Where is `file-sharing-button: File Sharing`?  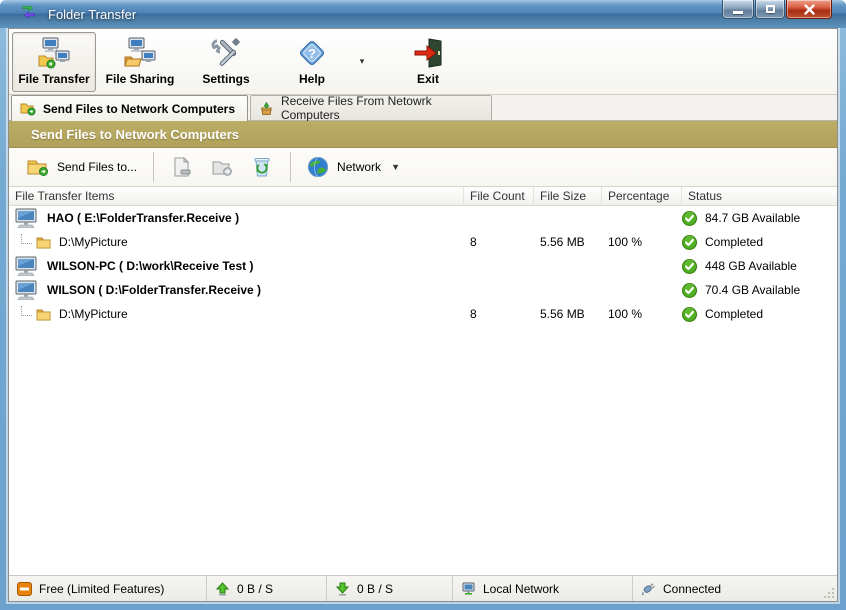
file-sharing-button: File Sharing is located at coordinates (140, 62).